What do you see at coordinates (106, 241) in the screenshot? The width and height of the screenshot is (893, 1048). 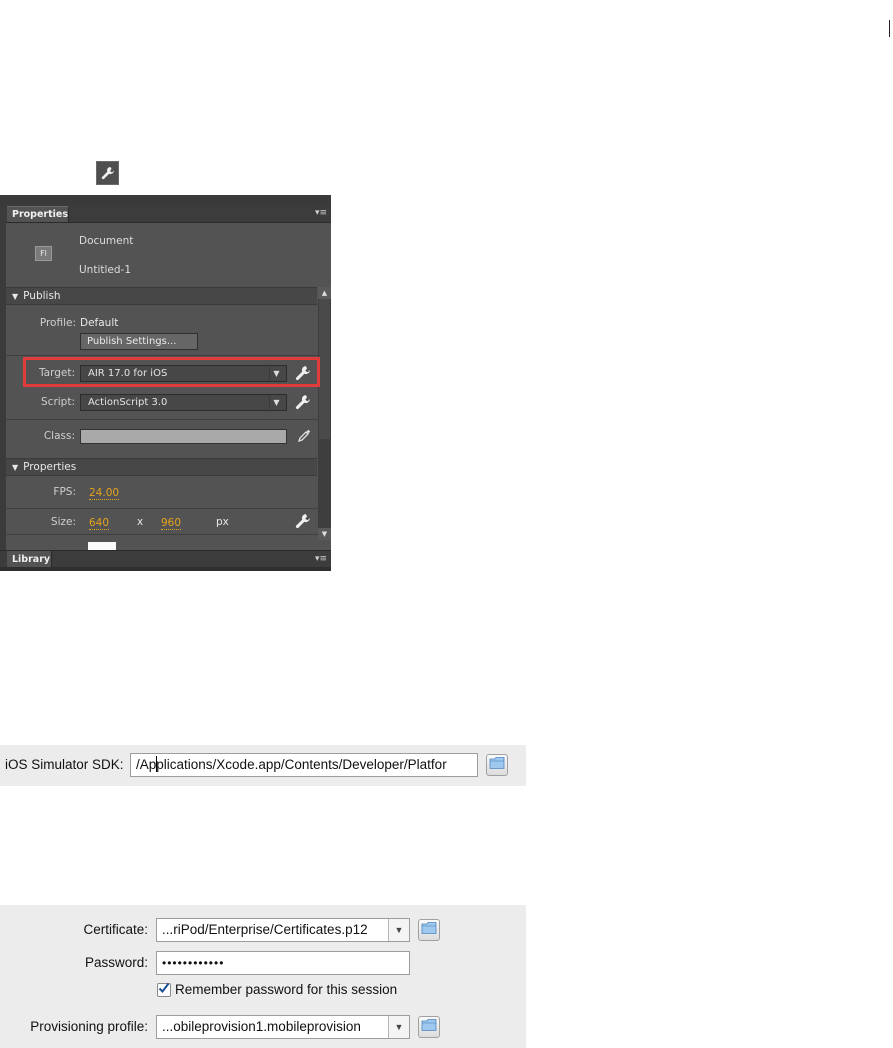 I see `document-type-label: Document` at bounding box center [106, 241].